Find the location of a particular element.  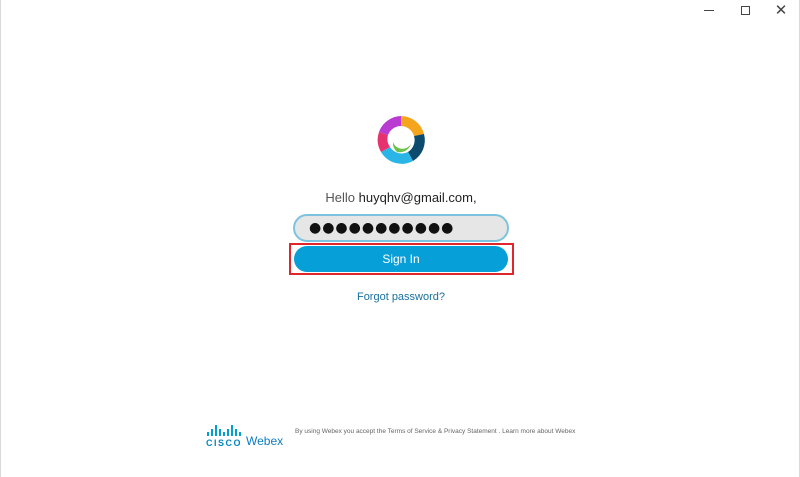

sign-in-label: Sign In is located at coordinates (401, 259).